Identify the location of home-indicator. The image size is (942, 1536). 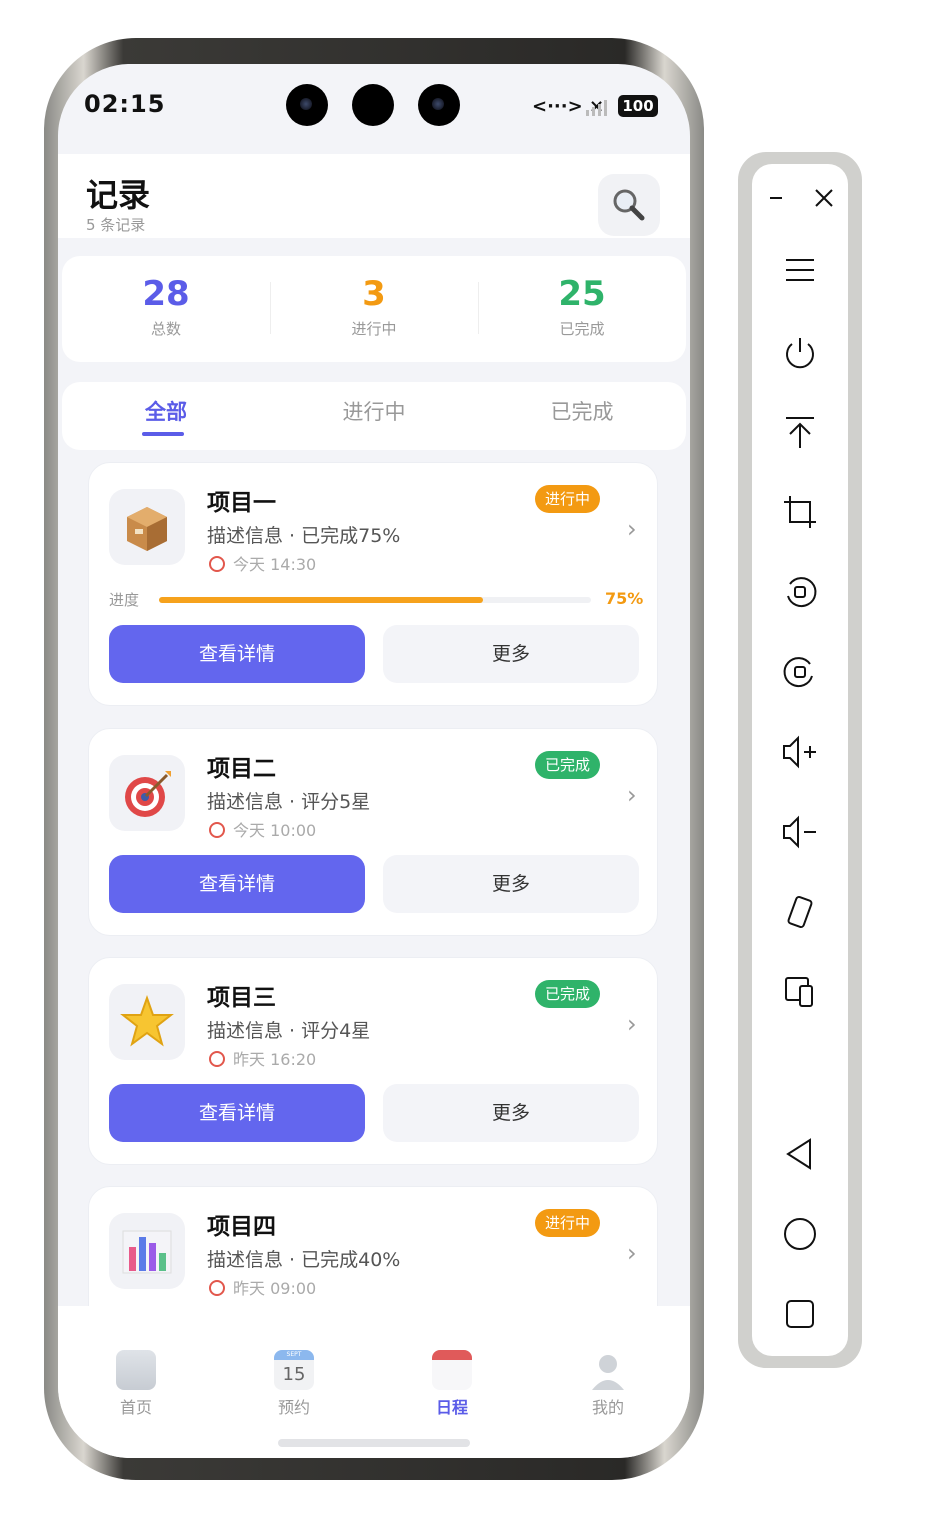
(374, 1443).